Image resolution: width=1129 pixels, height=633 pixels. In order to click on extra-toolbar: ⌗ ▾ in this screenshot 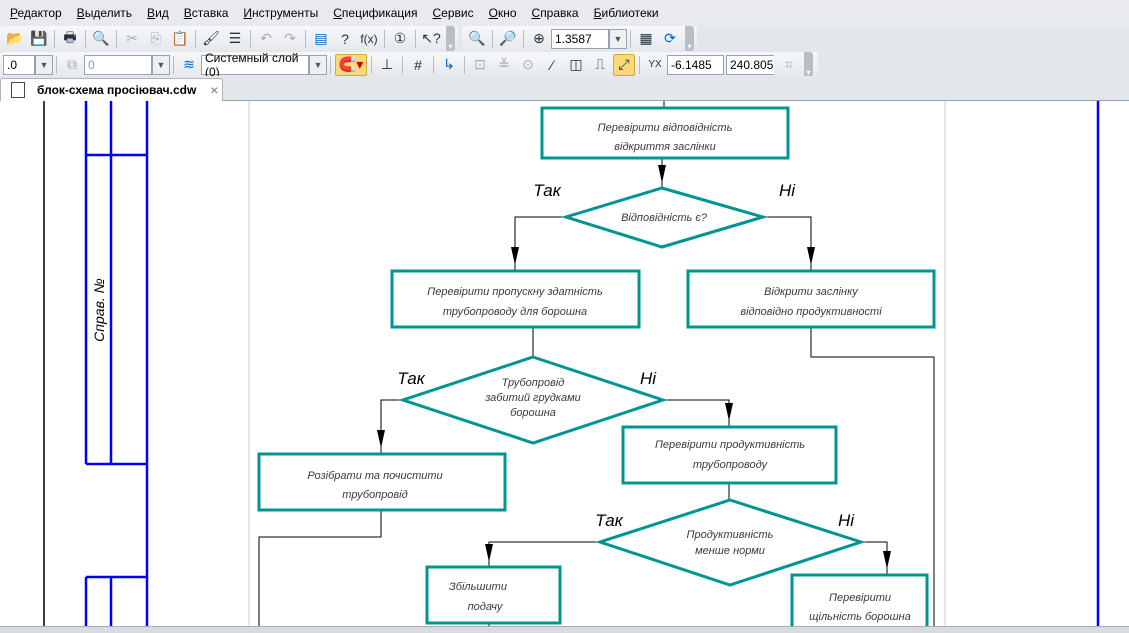, I will do `click(796, 64)`.